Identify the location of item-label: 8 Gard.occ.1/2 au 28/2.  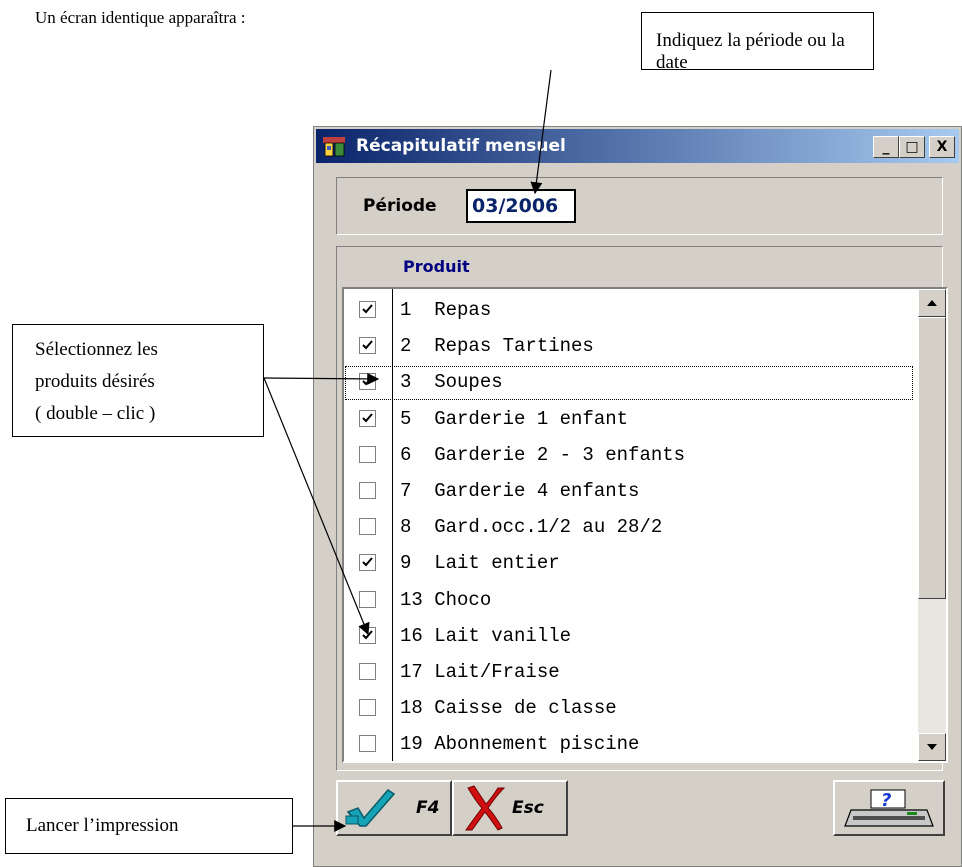
(531, 527).